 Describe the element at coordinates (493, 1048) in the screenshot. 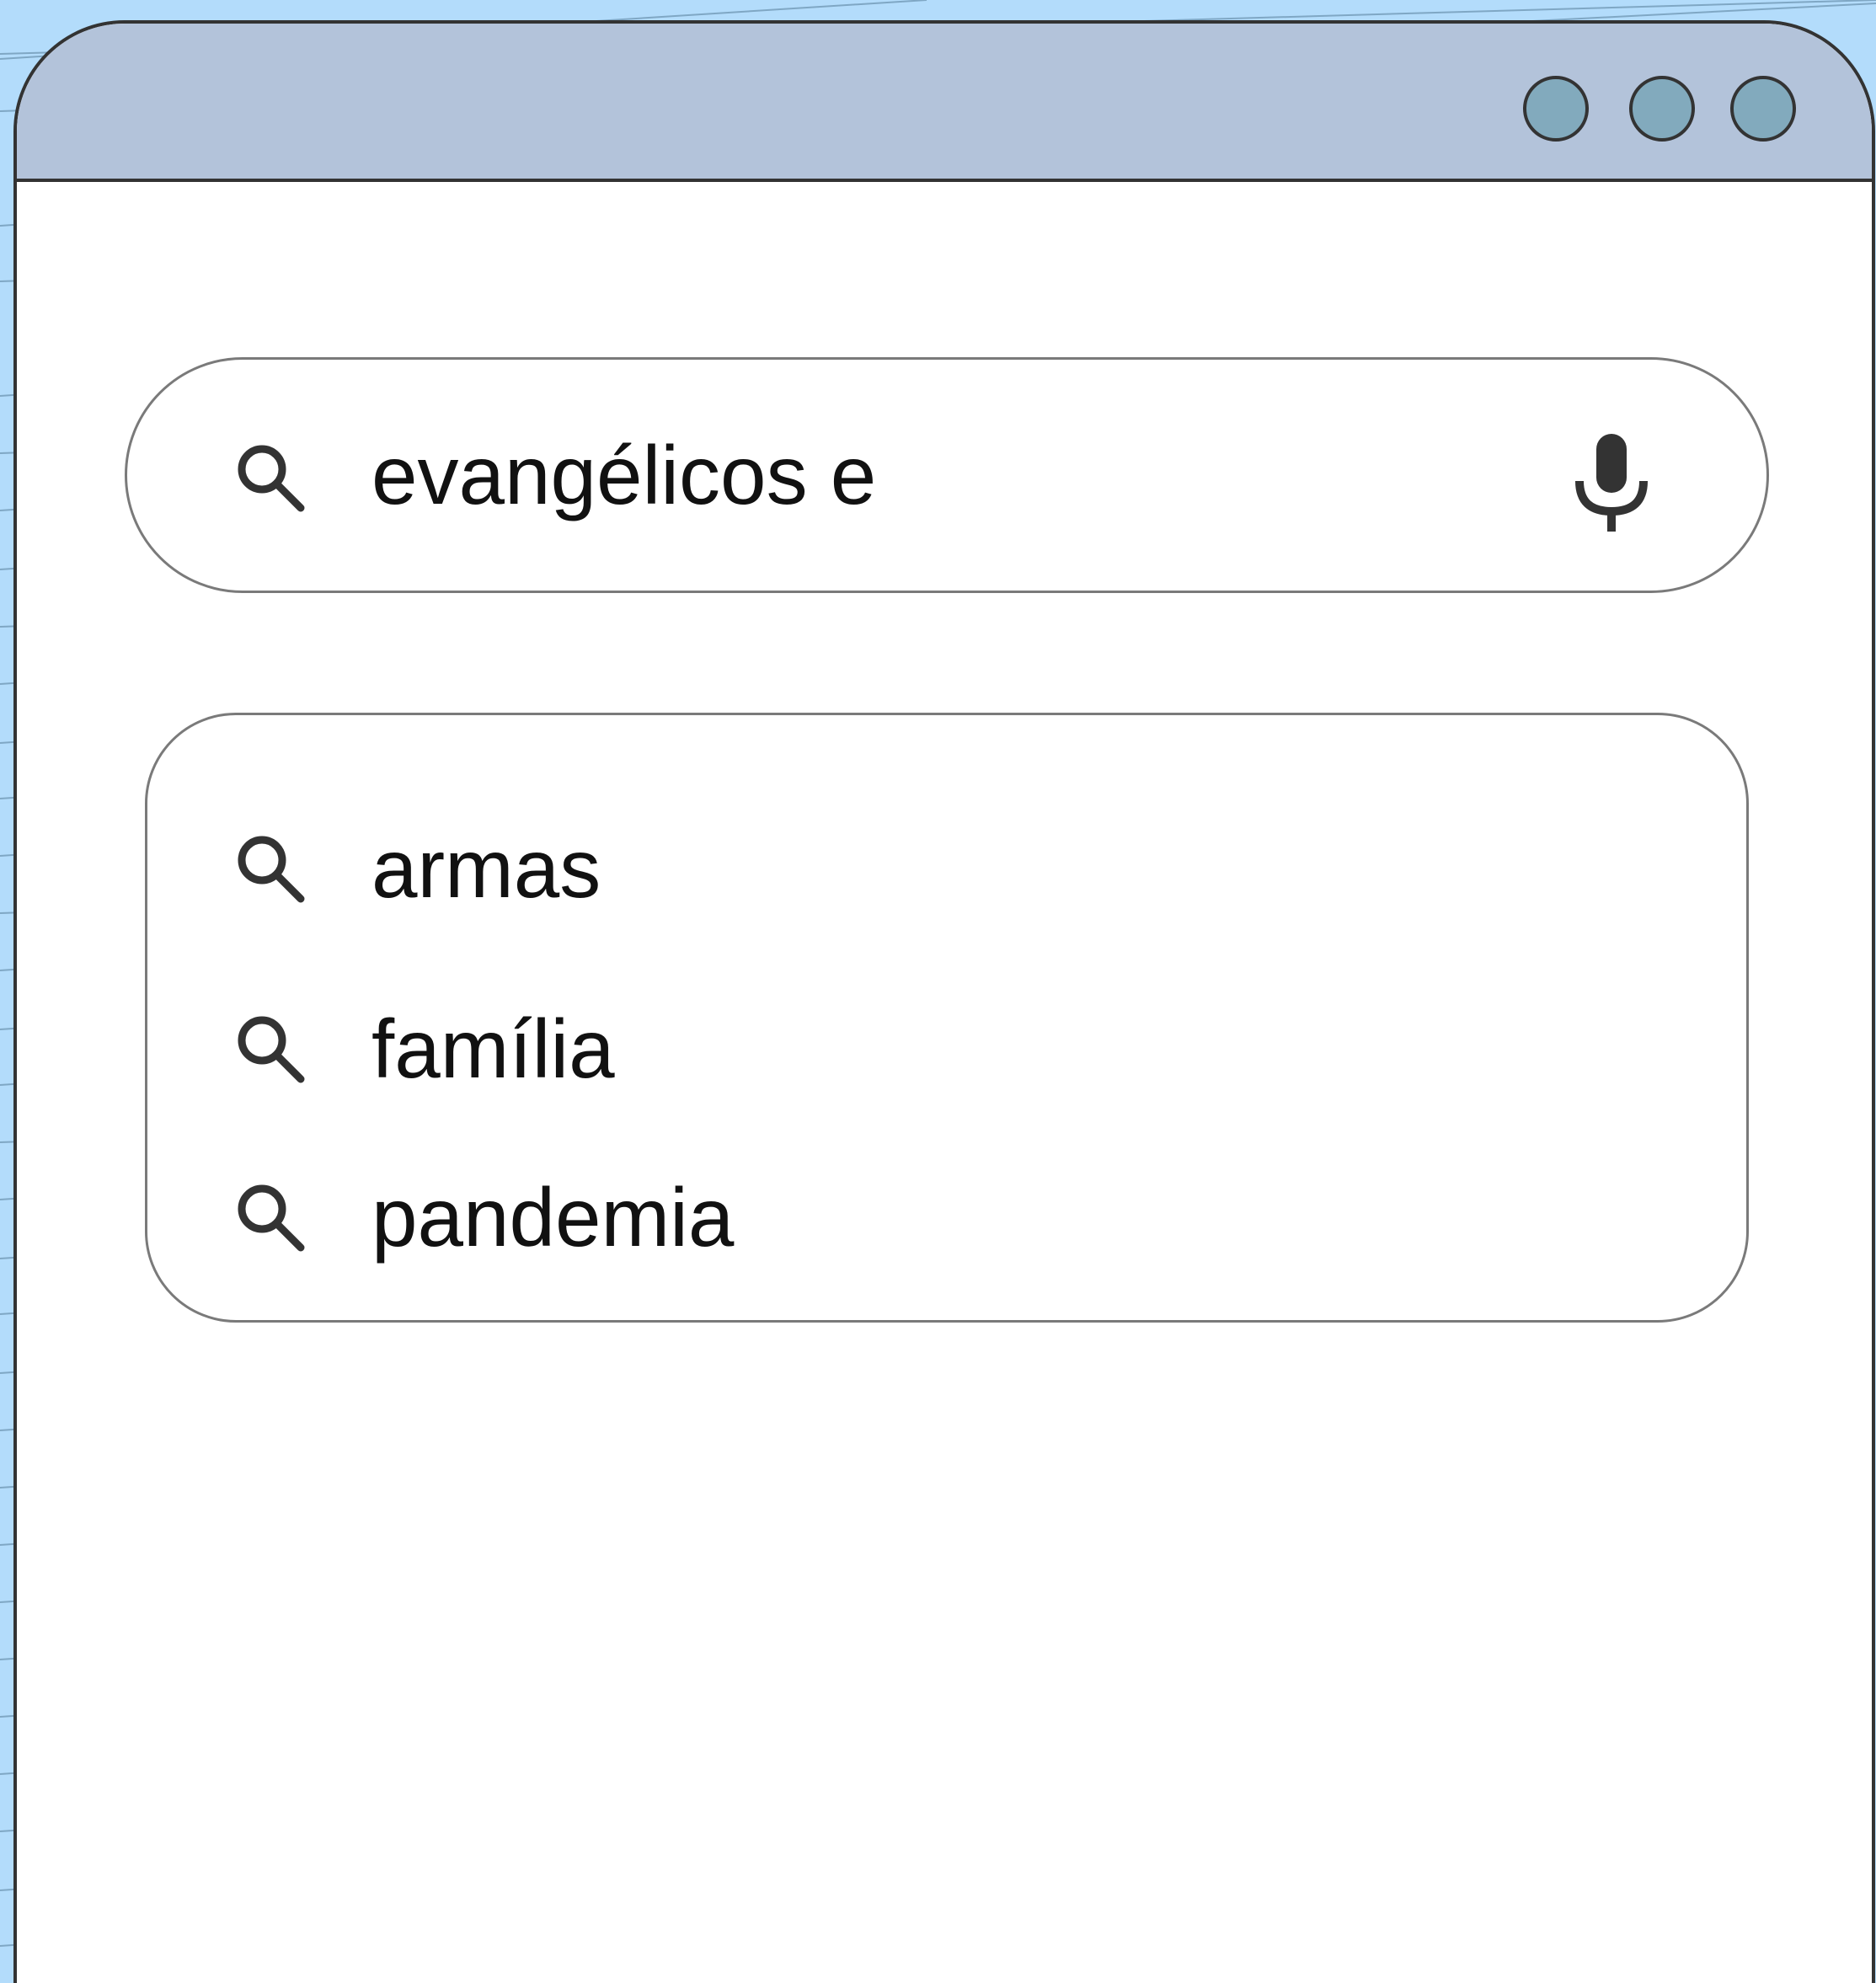

I see `suggestion-label: família` at that location.